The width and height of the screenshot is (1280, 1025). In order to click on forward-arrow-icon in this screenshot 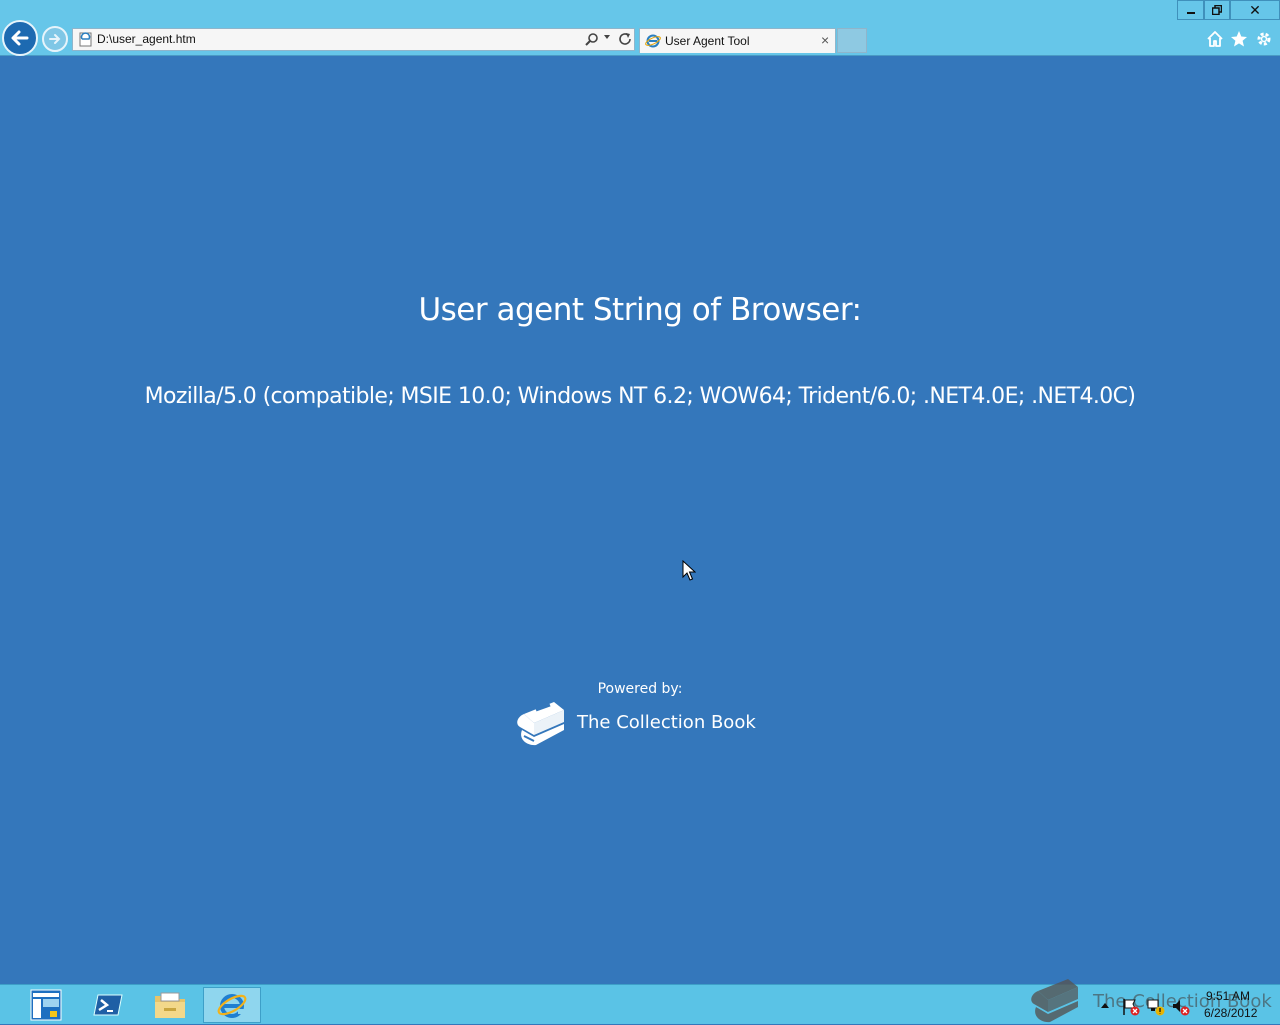, I will do `click(55, 39)`.